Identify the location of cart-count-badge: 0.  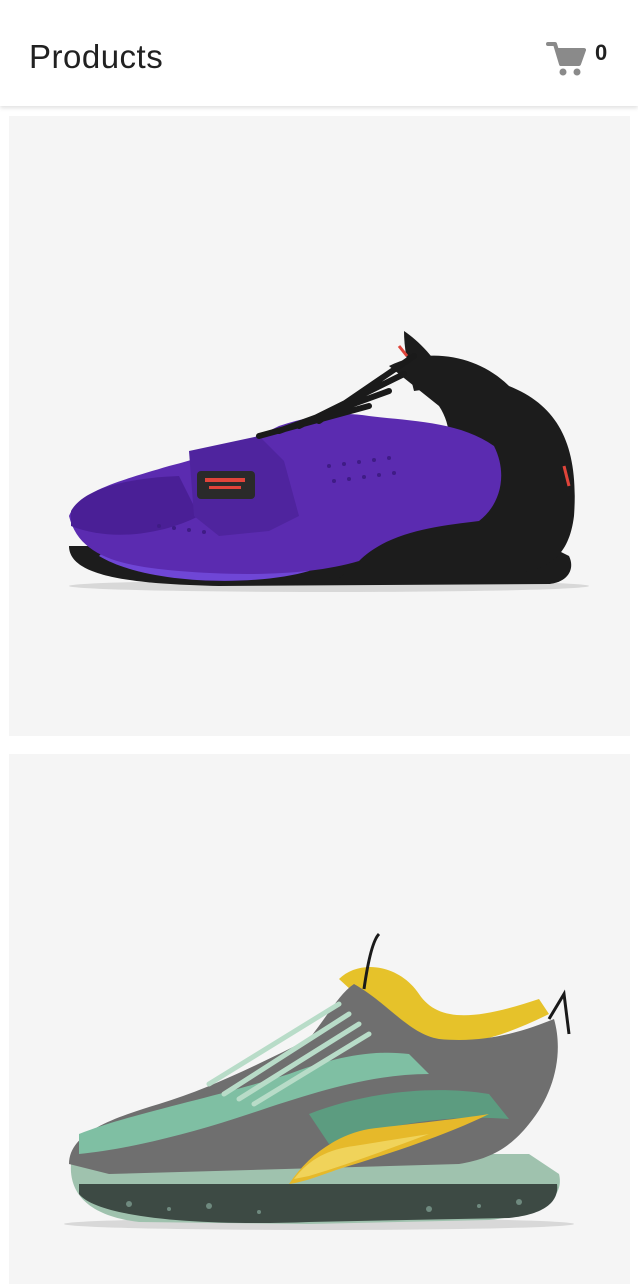
(601, 52).